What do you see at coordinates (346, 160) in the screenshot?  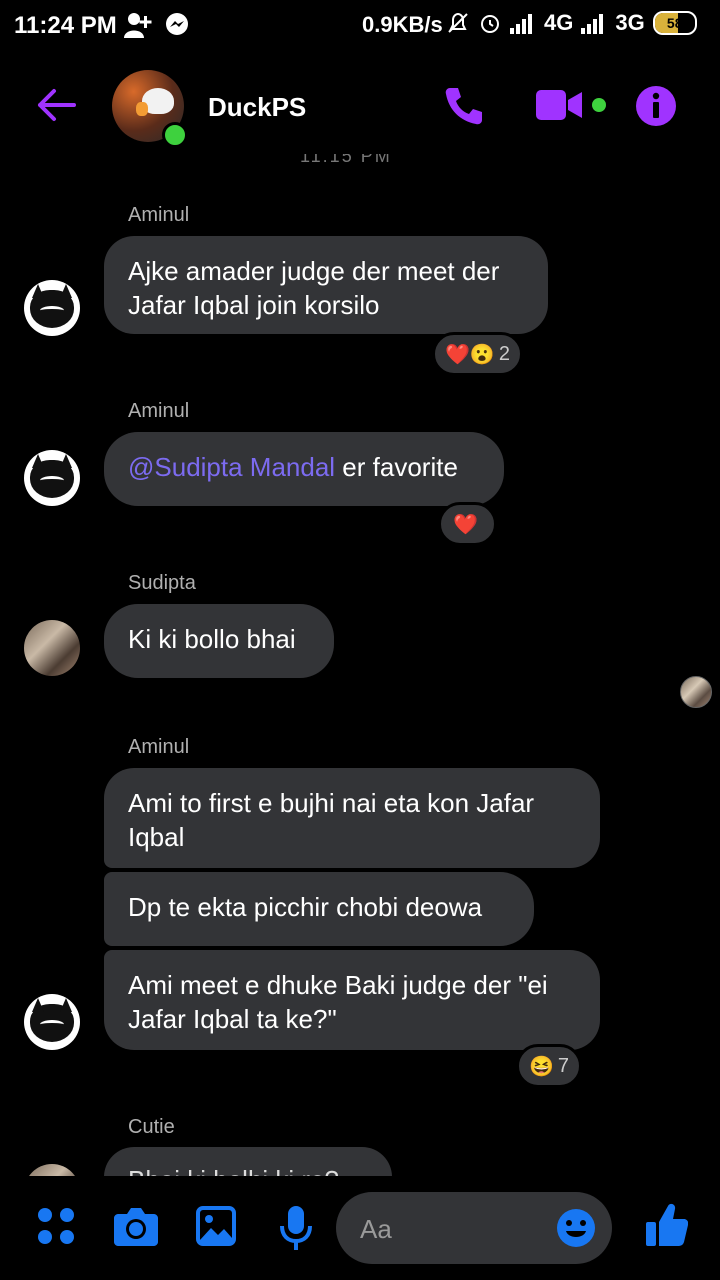 I see `timestamp: 11:15 PM` at bounding box center [346, 160].